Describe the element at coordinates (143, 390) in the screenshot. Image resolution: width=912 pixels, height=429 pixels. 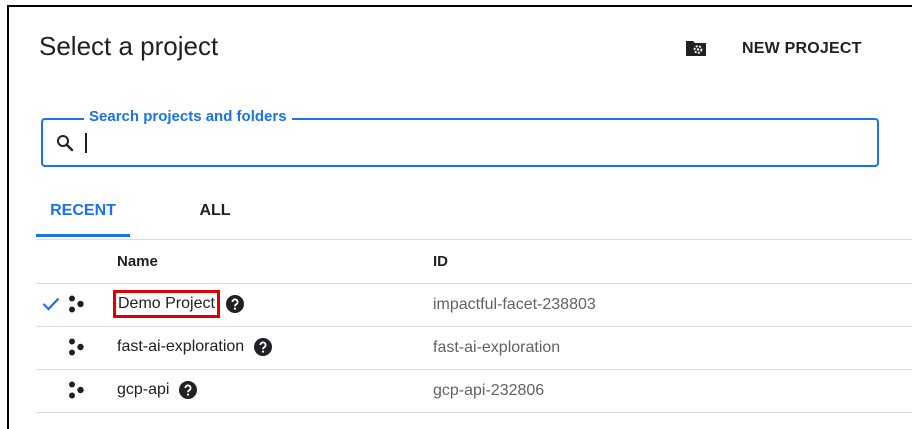
I see `project-name-link: gcp-api` at that location.